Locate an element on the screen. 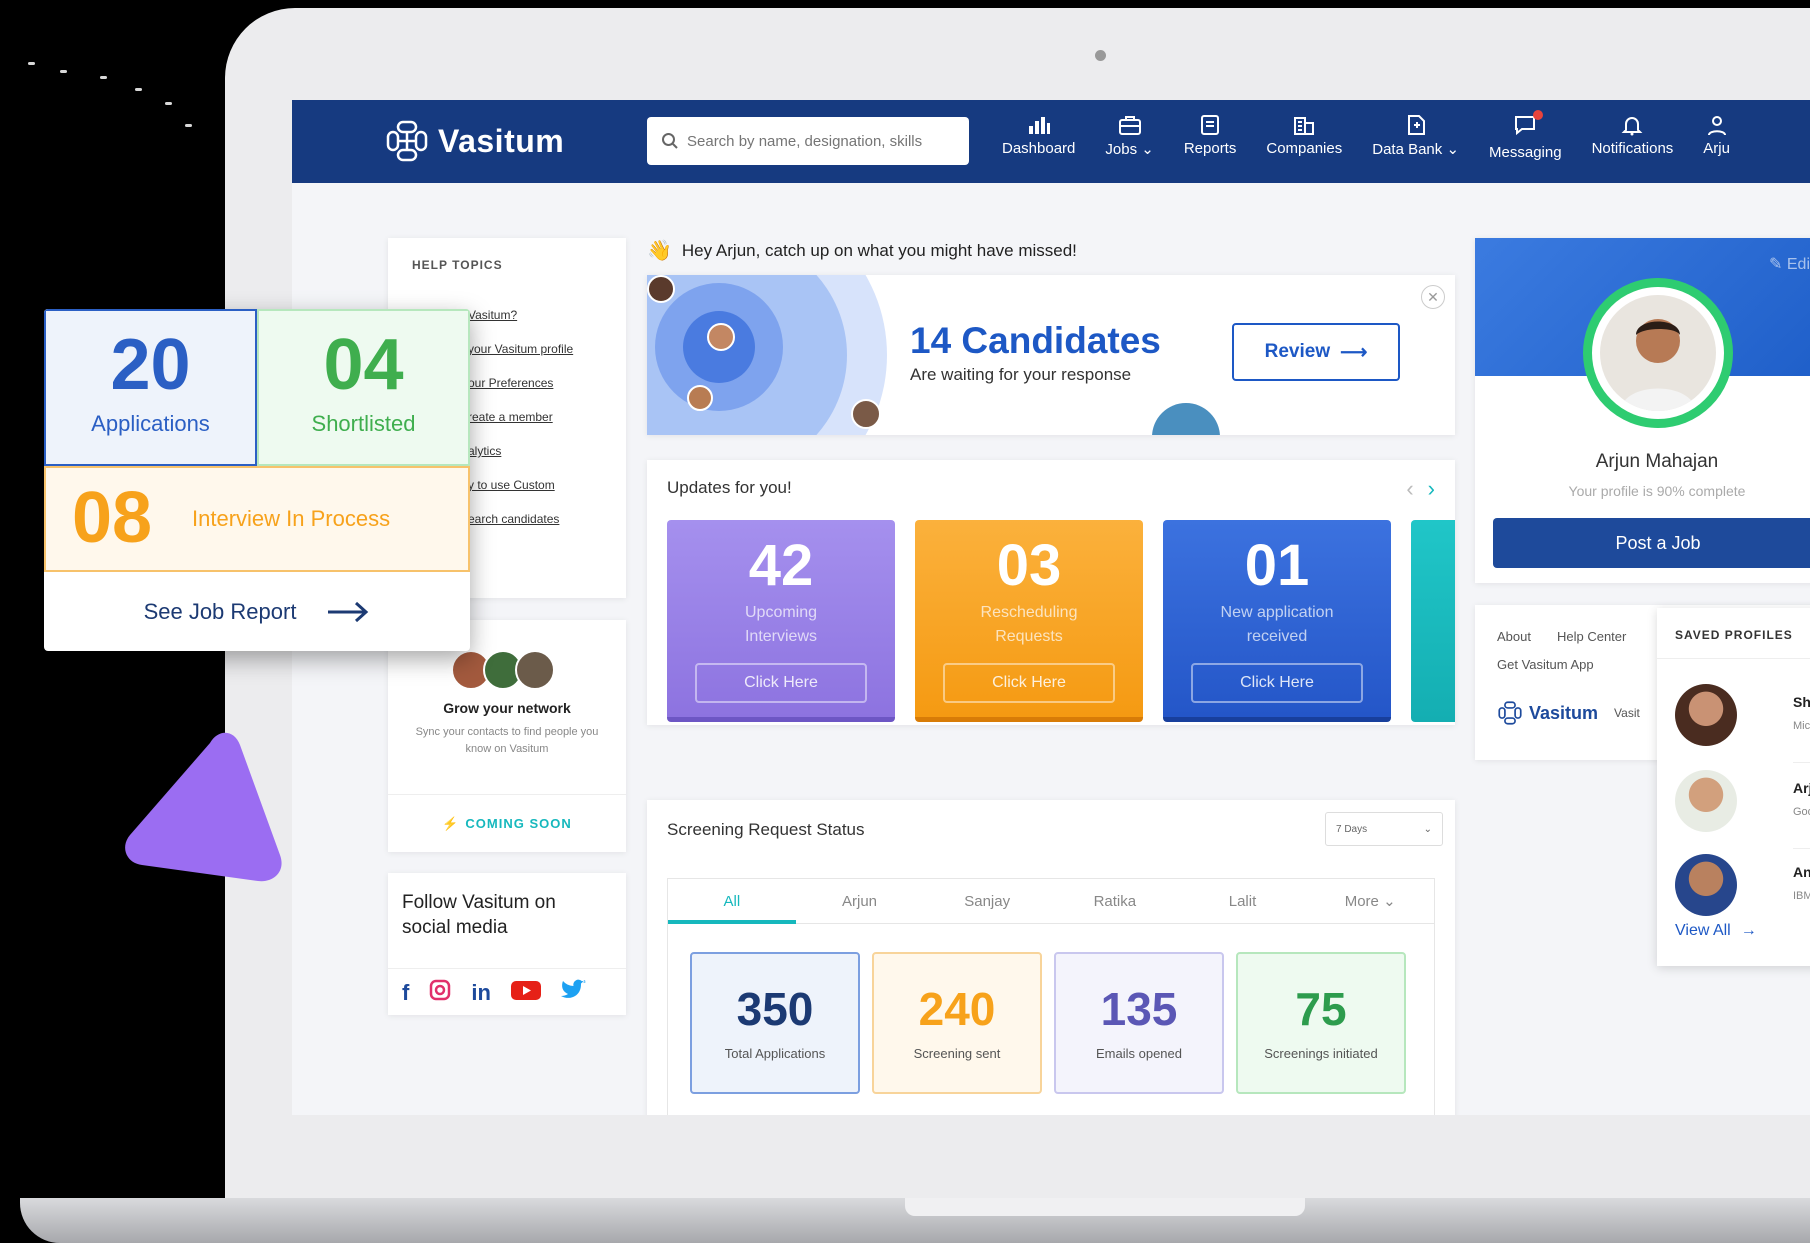 The width and height of the screenshot is (1810, 1243). interview-count: 08 is located at coordinates (112, 518).